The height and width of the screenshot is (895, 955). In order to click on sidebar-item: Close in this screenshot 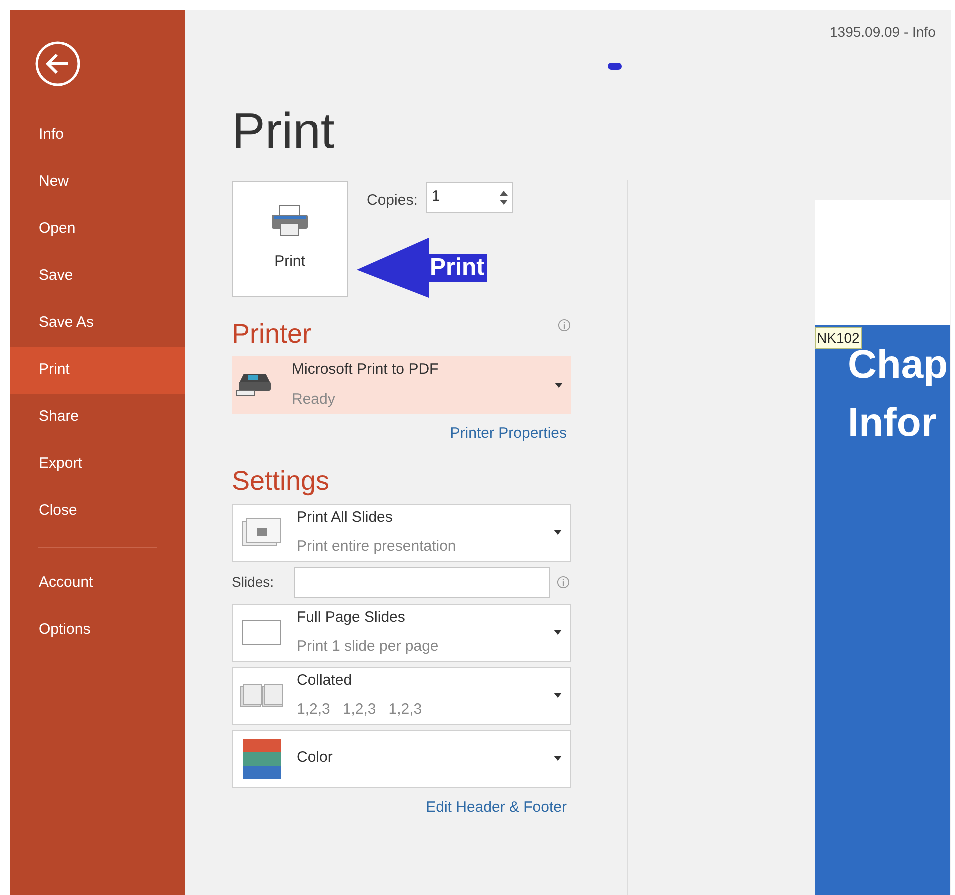, I will do `click(97, 511)`.